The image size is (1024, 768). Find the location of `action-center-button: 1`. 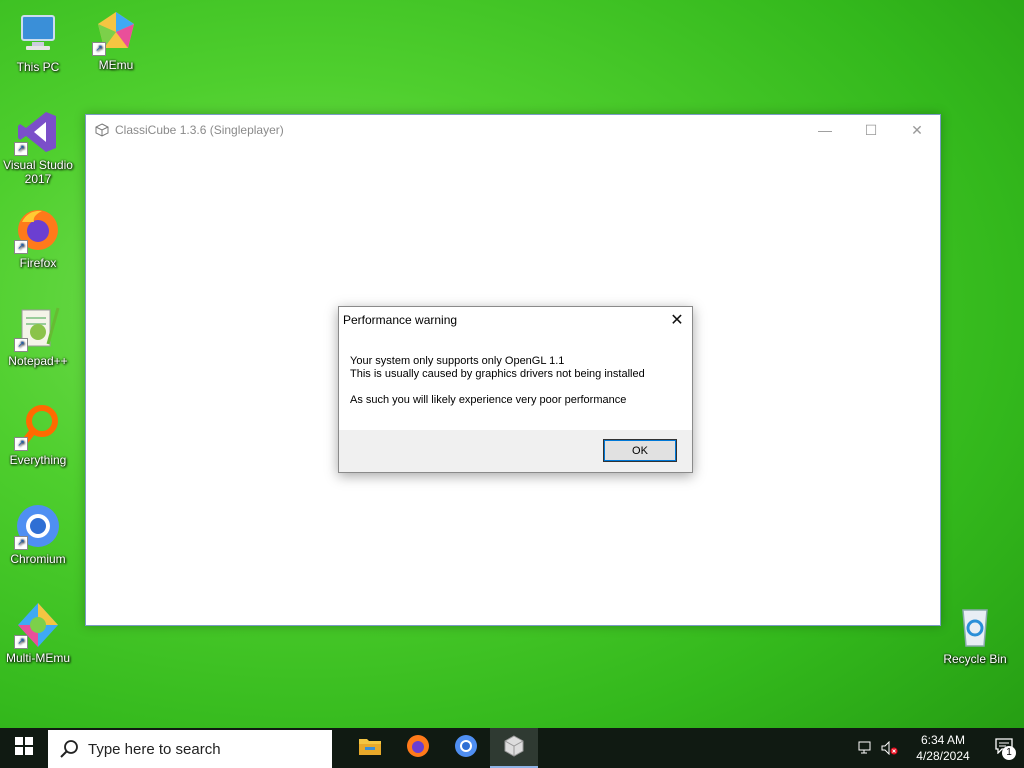

action-center-button: 1 is located at coordinates (1004, 748).